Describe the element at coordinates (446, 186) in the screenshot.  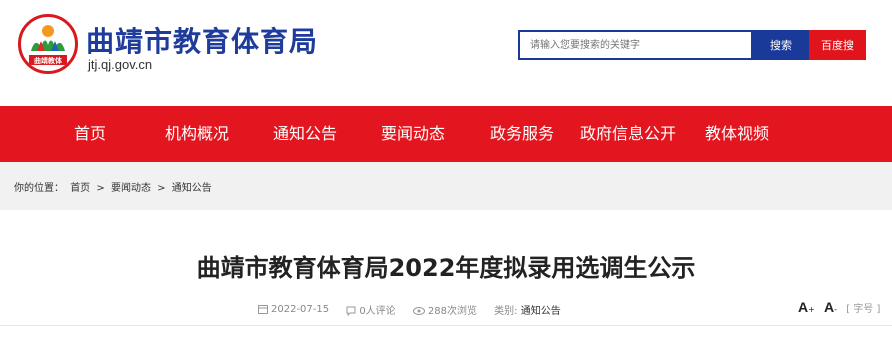
I see `breadcrumb-bar: 你的位置： 首页 > 要闻动态 > 通知公告` at that location.